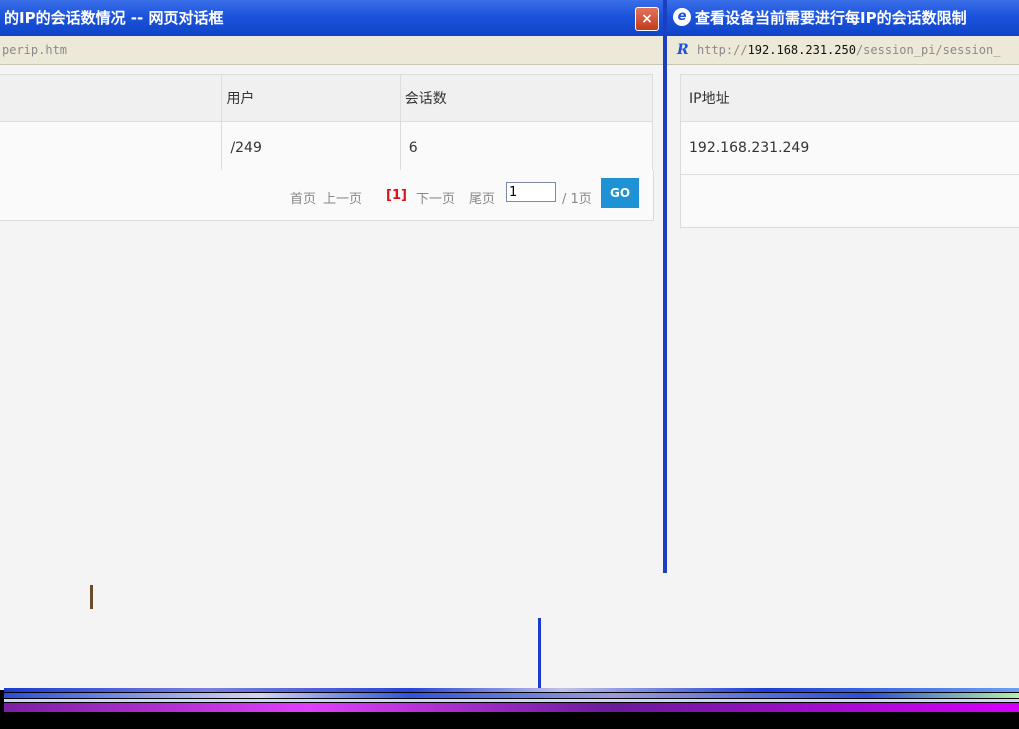 The image size is (1019, 729). I want to click on table-header-row: 用户 会话数, so click(327, 98).